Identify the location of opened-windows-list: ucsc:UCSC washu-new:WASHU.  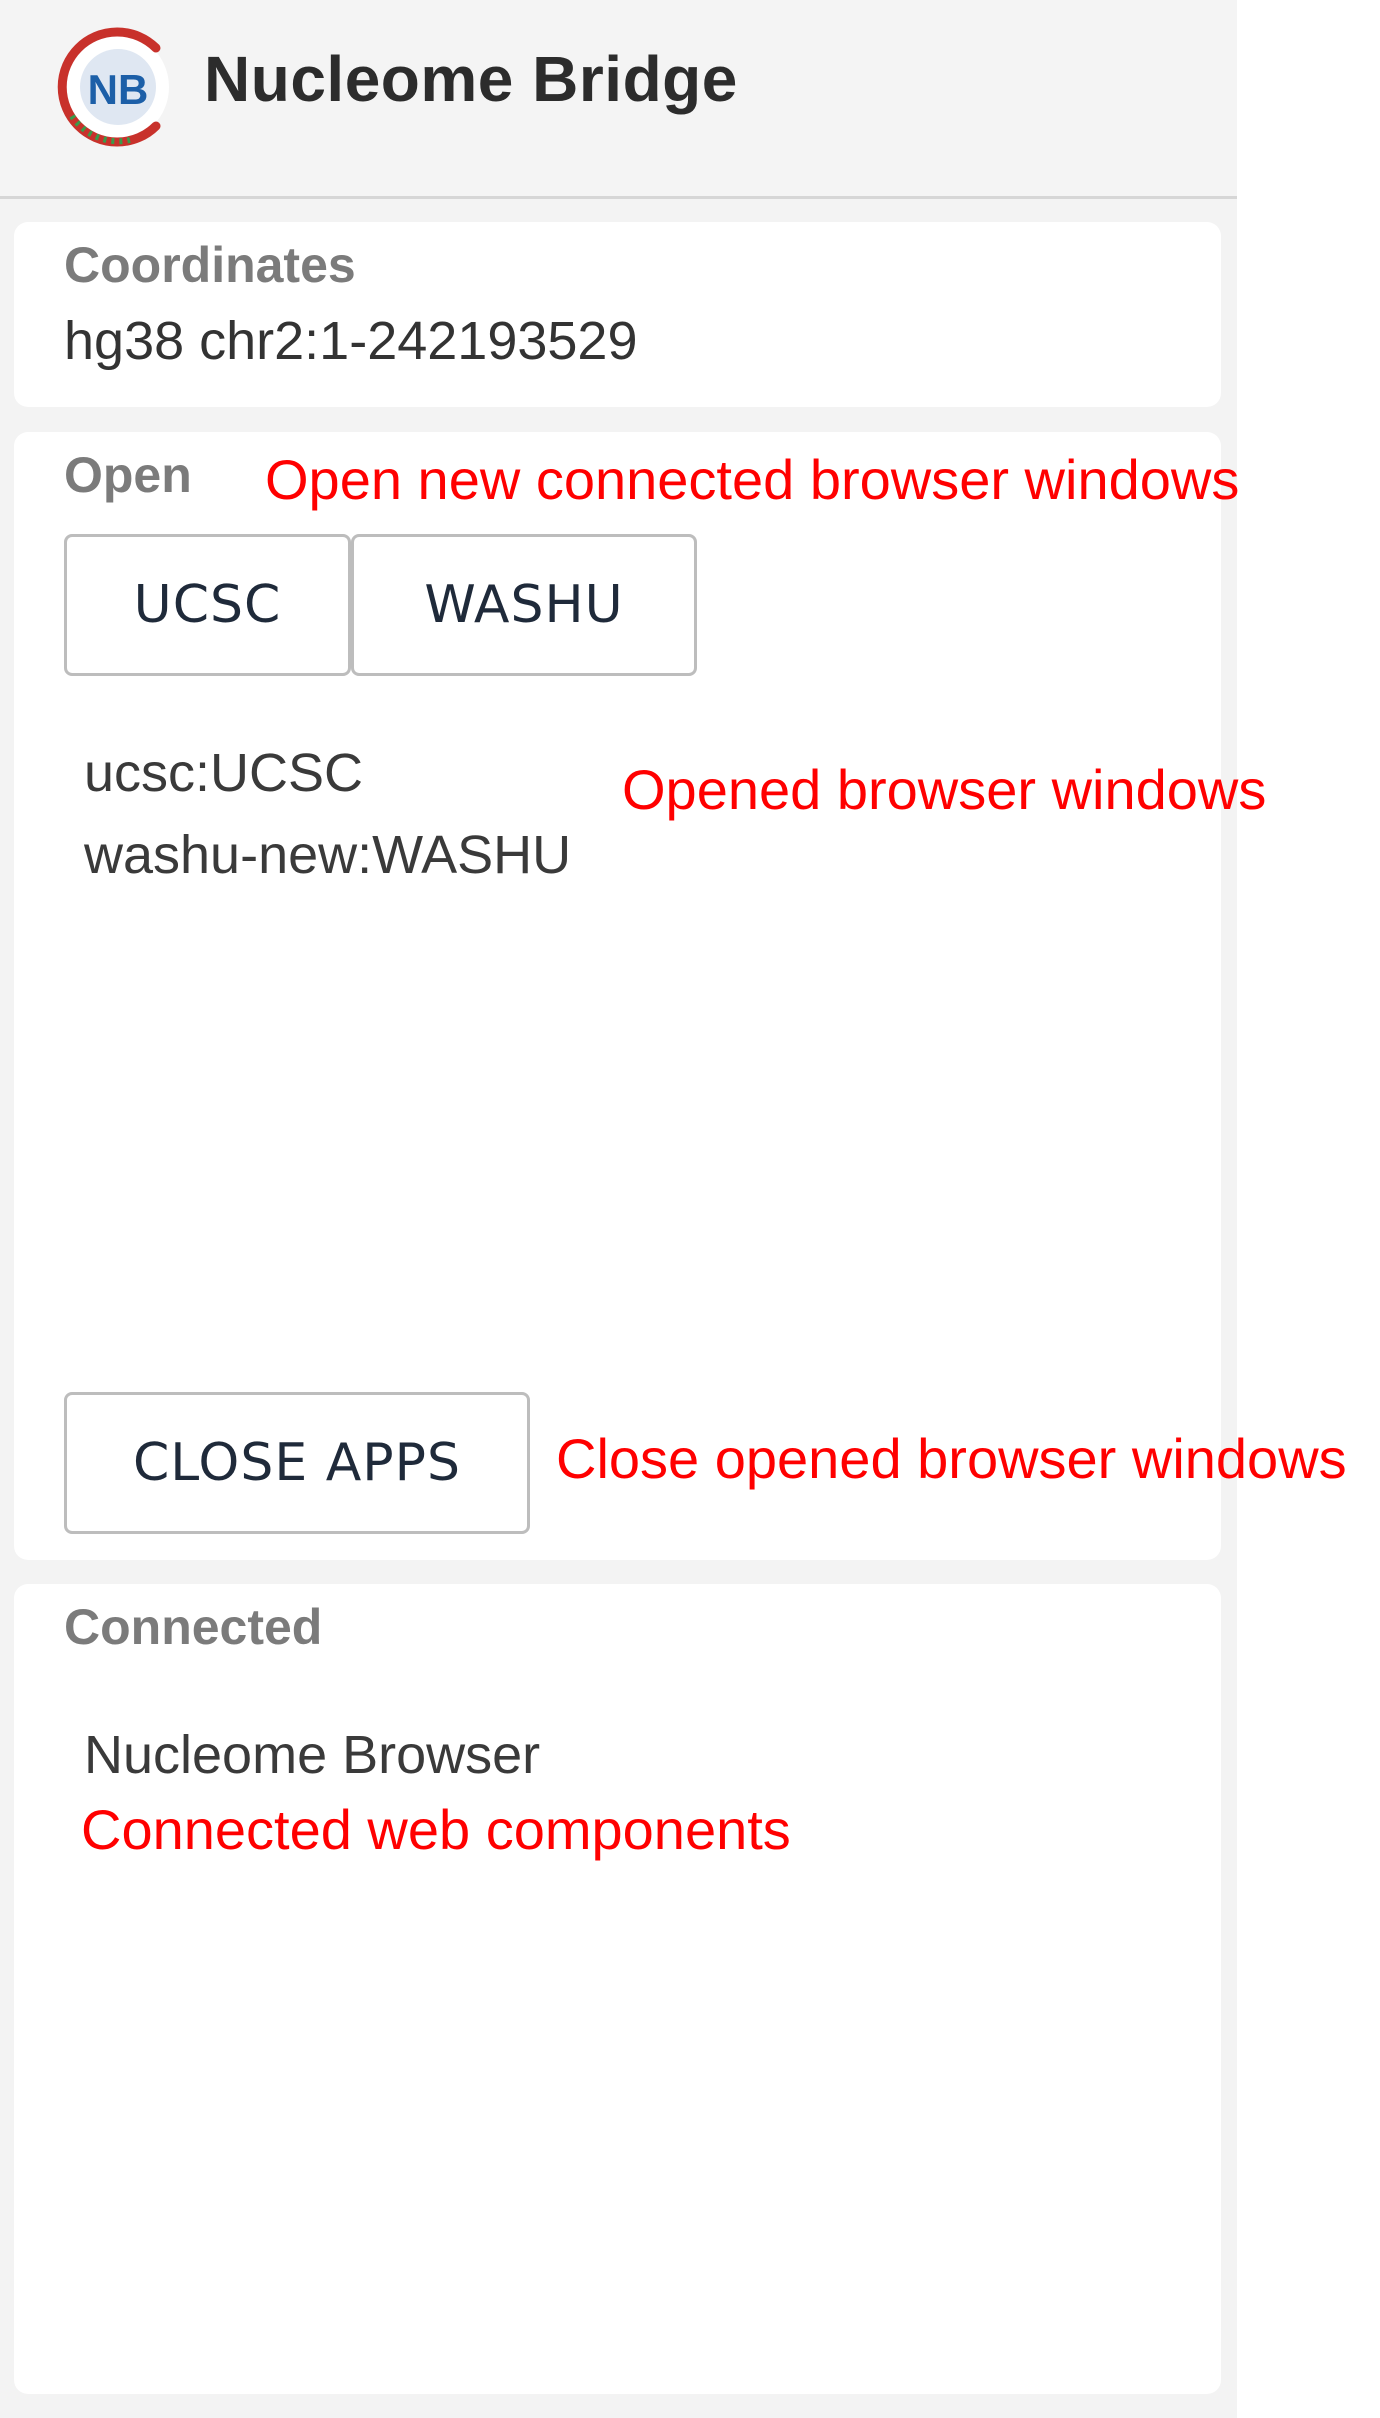
(327, 814).